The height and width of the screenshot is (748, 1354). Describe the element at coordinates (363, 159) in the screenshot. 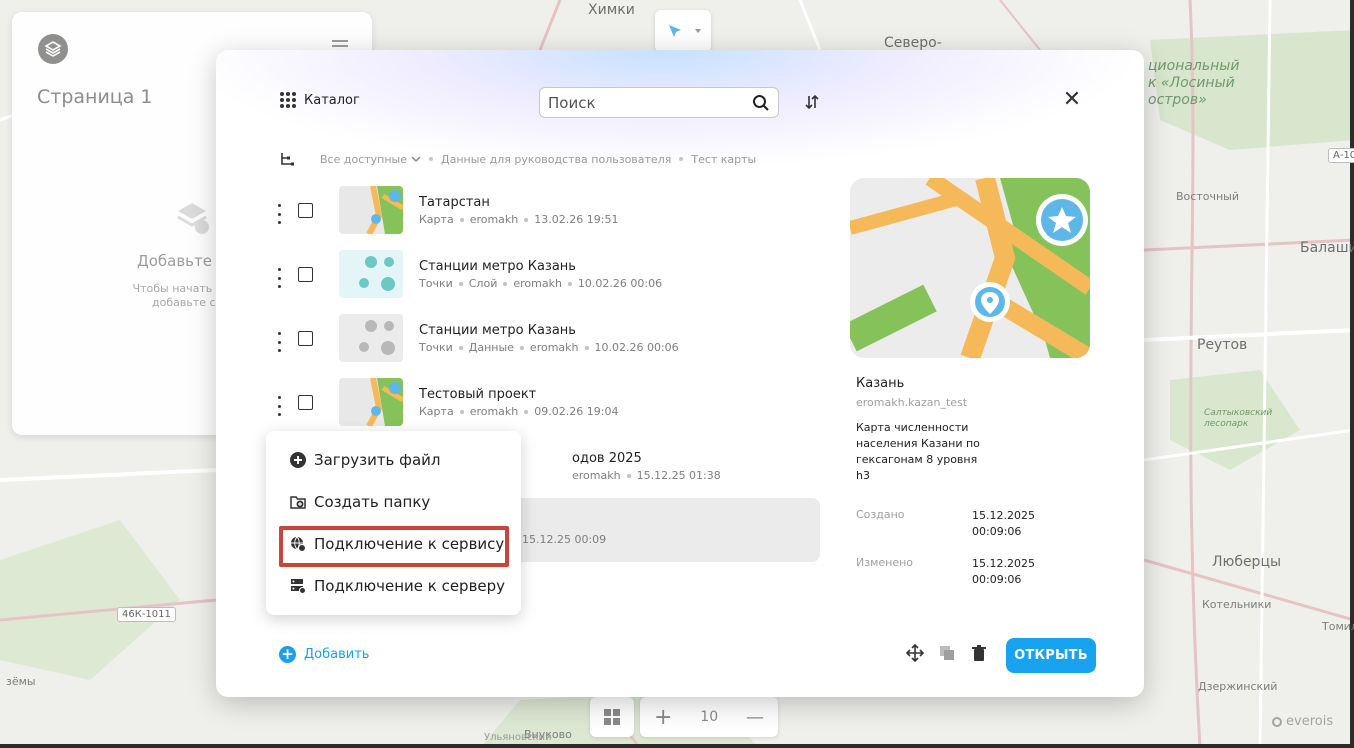

I see `breadcrumb-root-label: Все доступные` at that location.